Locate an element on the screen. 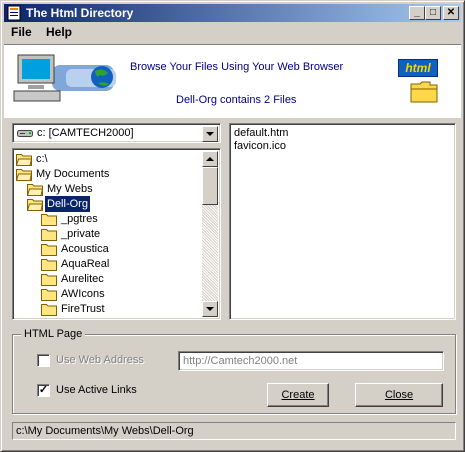 The image size is (465, 452). folder-tree-item-label: My Webs is located at coordinates (70, 189).